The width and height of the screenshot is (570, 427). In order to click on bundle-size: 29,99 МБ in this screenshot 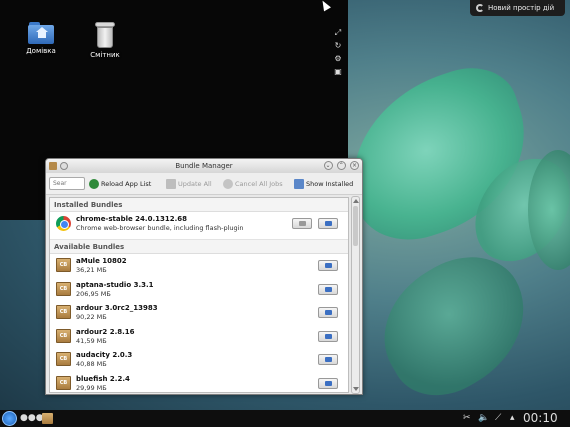, I will do `click(91, 387)`.